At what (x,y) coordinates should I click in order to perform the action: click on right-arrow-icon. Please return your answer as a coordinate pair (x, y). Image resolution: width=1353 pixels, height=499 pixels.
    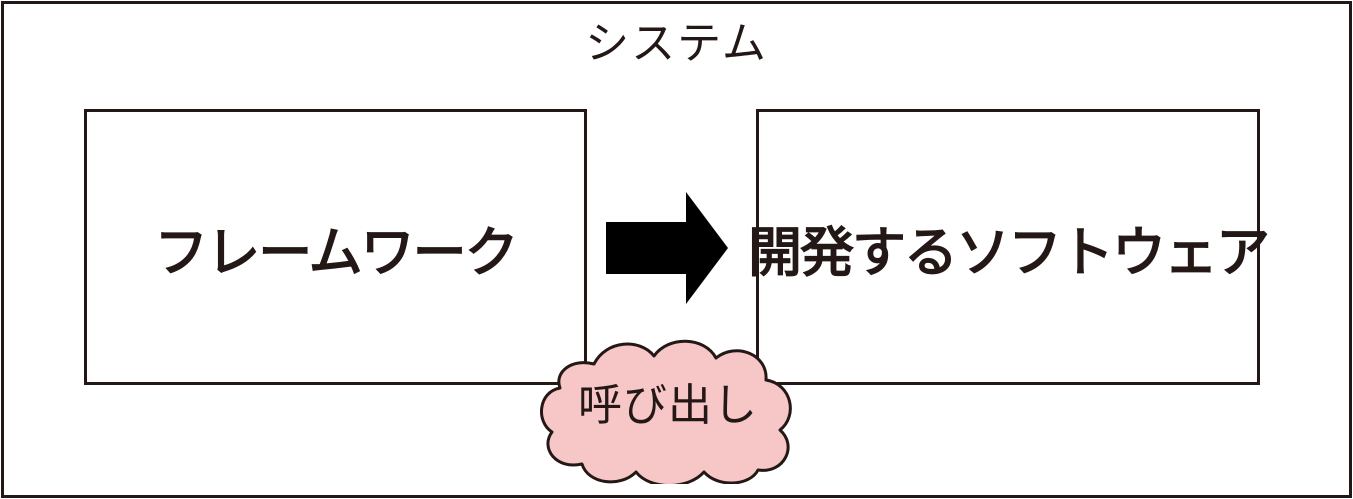
    Looking at the image, I should click on (667, 248).